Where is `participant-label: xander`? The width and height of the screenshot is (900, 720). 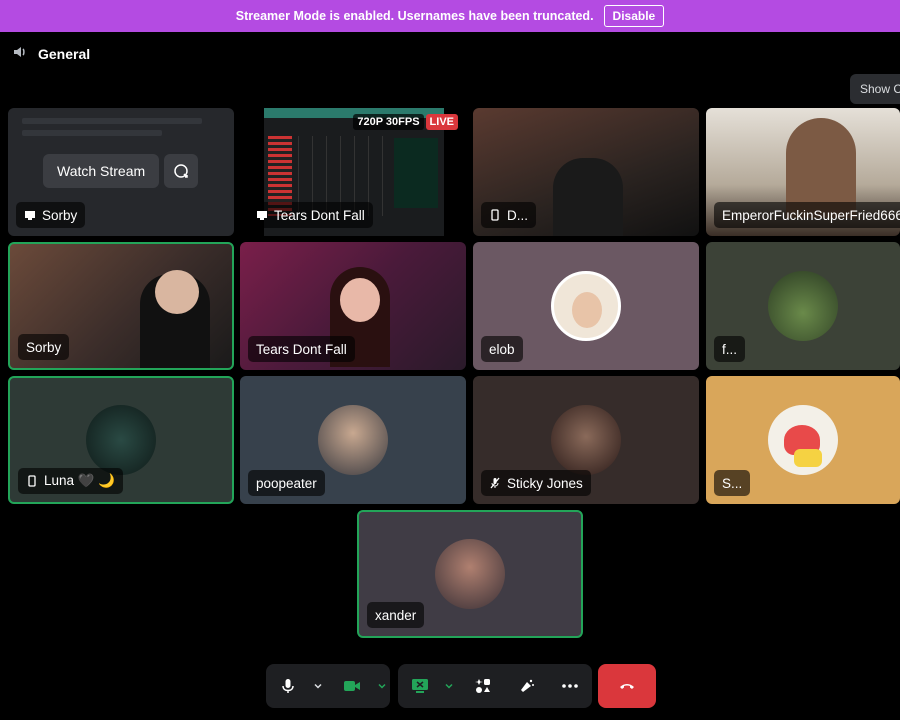 participant-label: xander is located at coordinates (396, 615).